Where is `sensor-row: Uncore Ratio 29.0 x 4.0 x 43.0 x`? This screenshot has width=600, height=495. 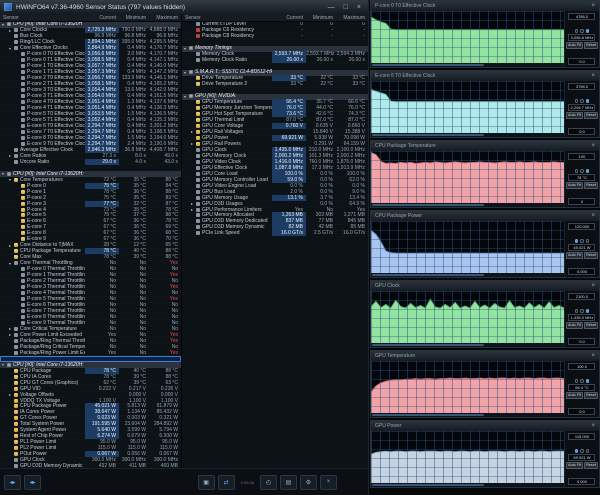
sensor-row: Uncore Ratio 29.0 x 4.0 x 43.0 x is located at coordinates (90, 161).